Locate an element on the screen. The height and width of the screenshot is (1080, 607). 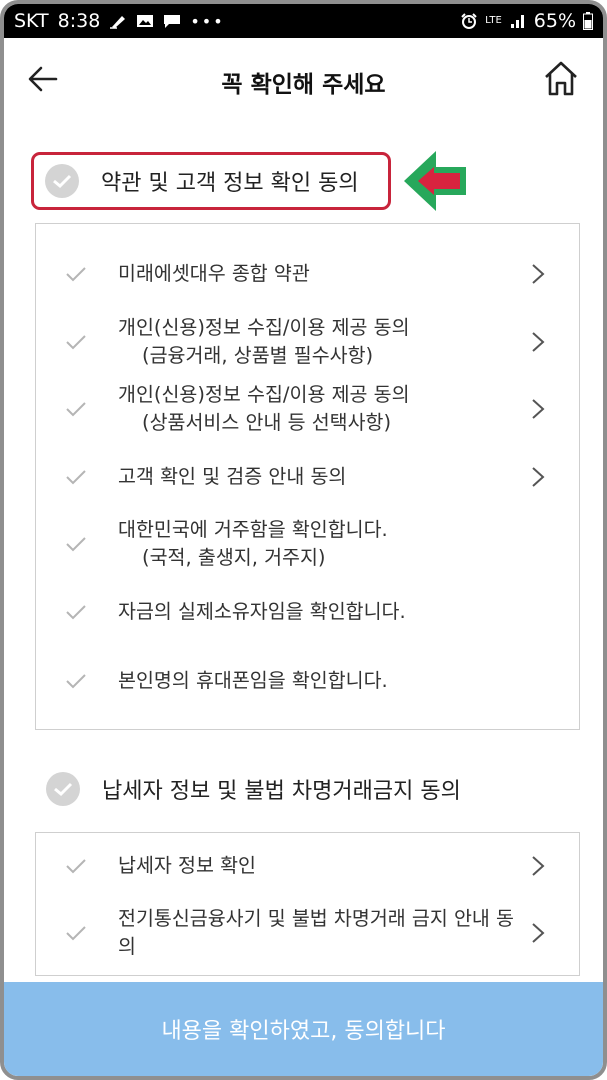
list-item-label: 납세자 정보 확인 is located at coordinates (187, 865).